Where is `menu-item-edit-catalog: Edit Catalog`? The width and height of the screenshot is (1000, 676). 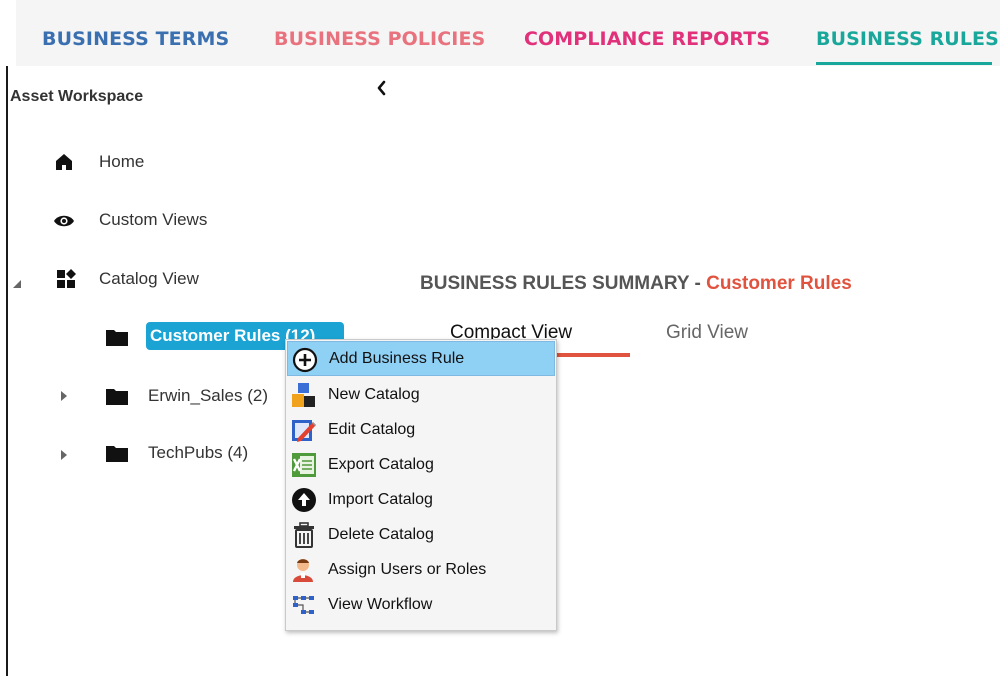
menu-item-edit-catalog: Edit Catalog is located at coordinates (421, 429).